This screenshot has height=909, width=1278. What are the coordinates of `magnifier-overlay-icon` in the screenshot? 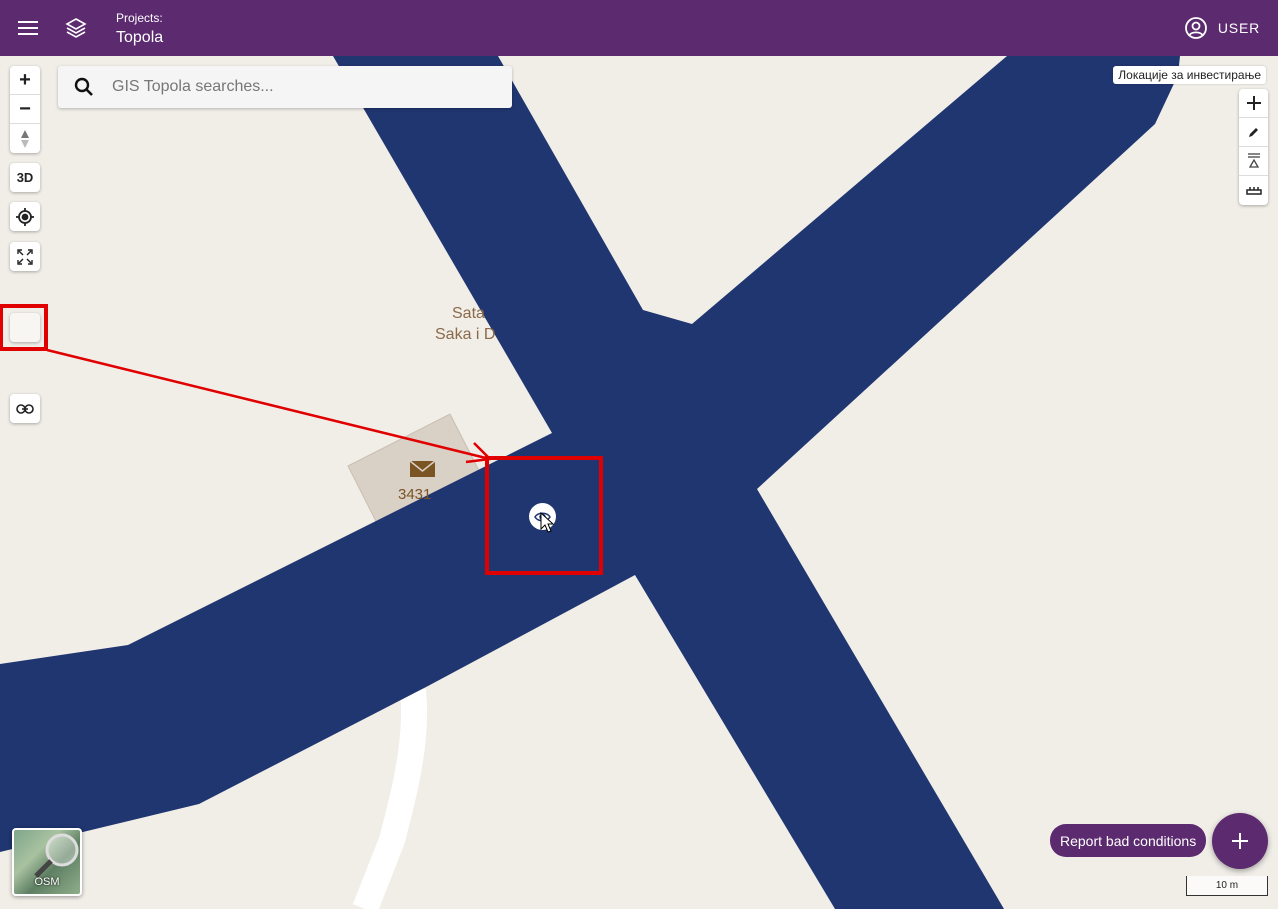 It's located at (56, 855).